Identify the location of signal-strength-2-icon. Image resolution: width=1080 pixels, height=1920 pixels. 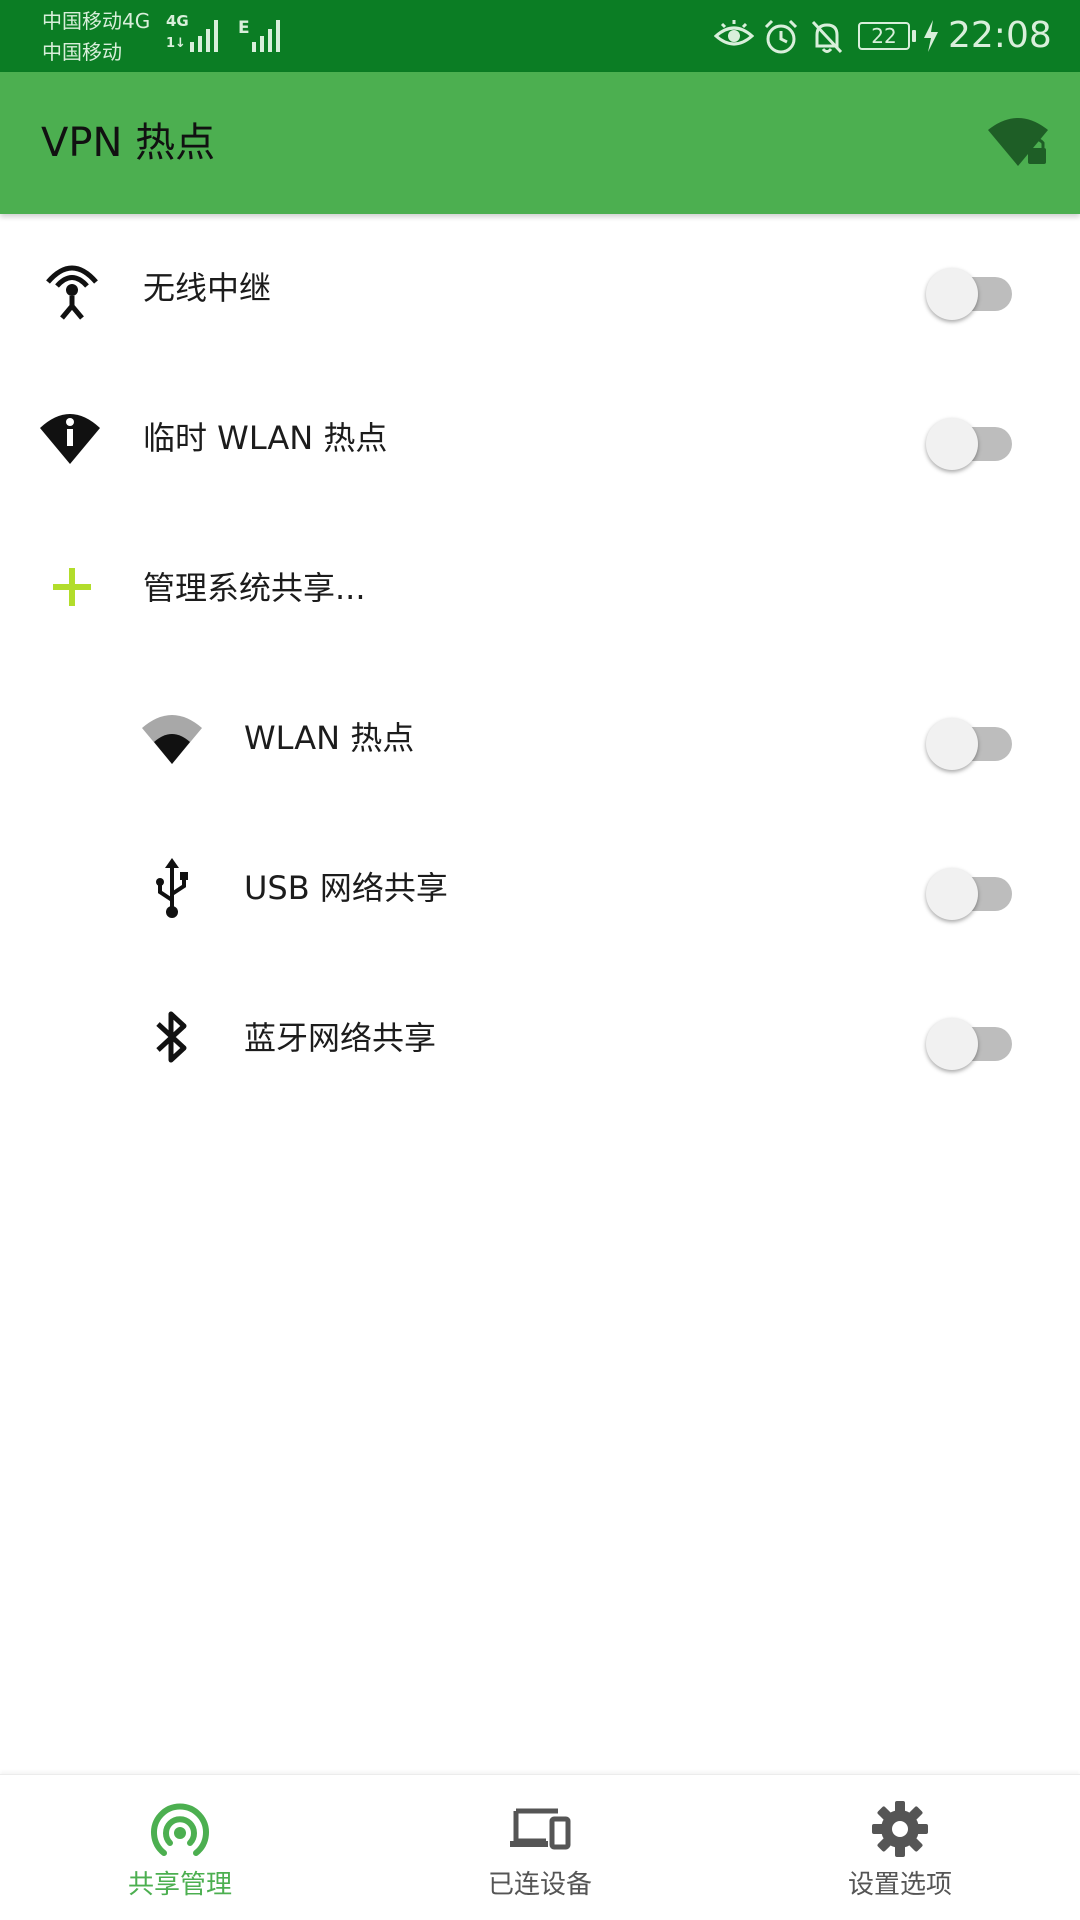
(266, 36).